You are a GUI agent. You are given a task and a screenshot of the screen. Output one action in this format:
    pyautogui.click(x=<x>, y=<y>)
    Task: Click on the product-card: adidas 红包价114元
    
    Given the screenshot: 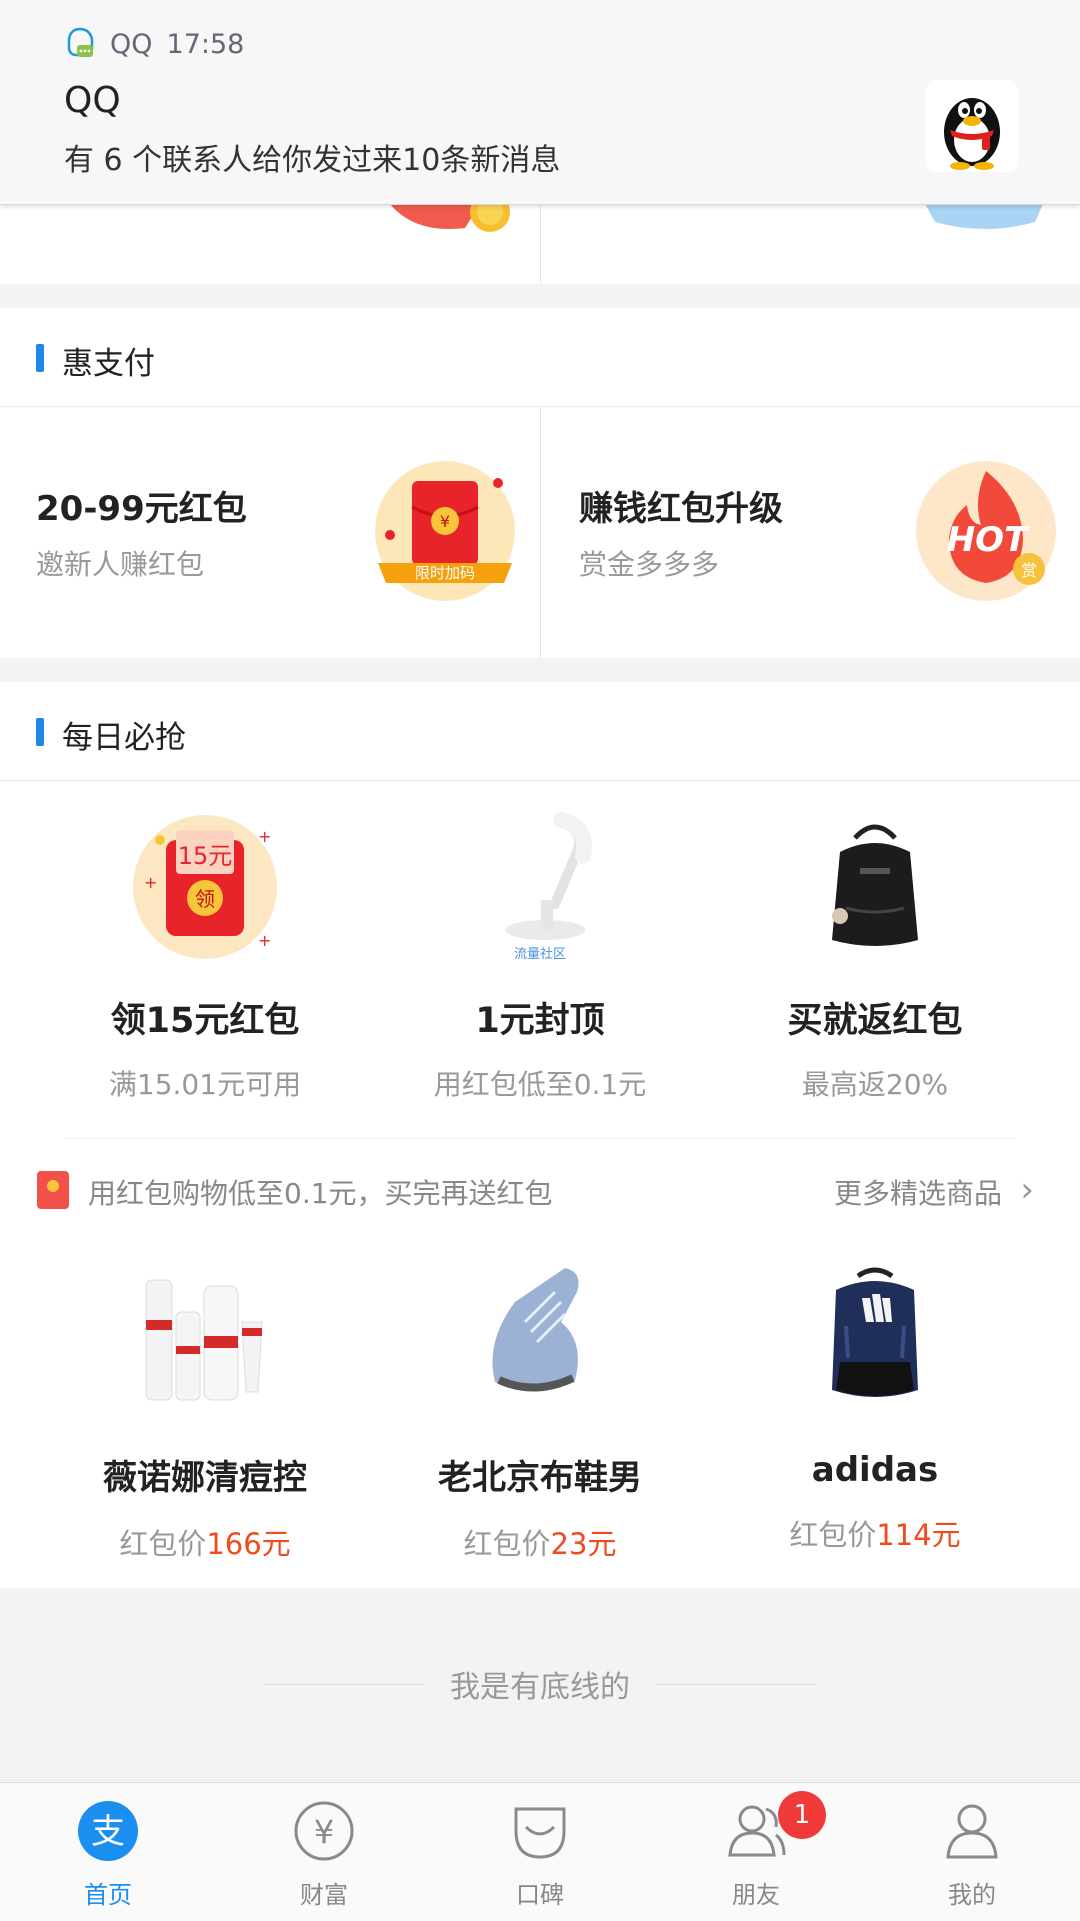 What is the action you would take?
    pyautogui.click(x=875, y=1408)
    